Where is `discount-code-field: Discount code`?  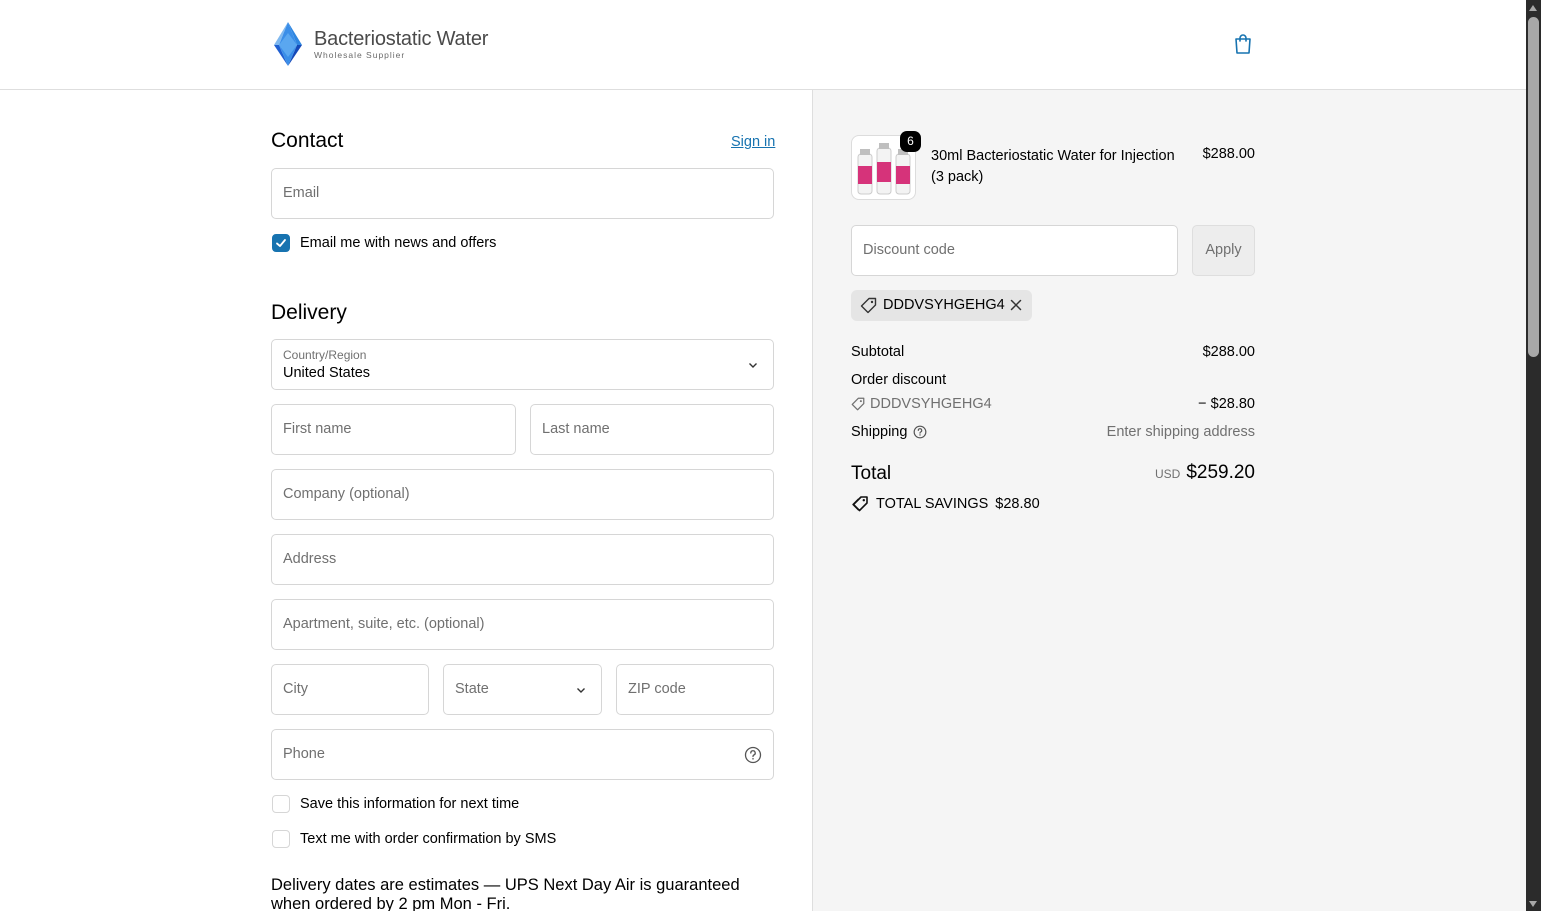 discount-code-field: Discount code is located at coordinates (1014, 250).